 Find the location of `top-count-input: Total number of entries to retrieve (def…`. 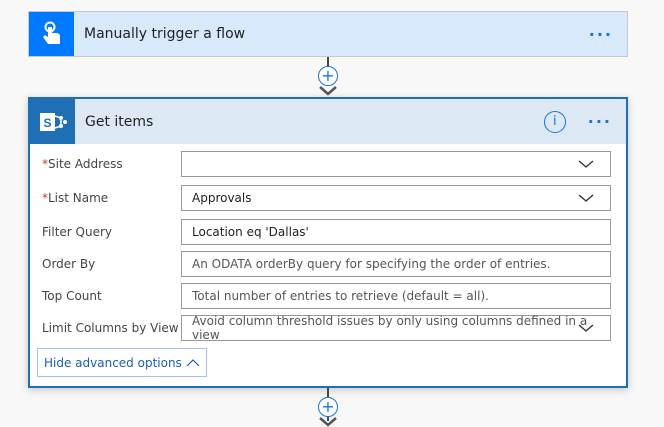

top-count-input: Total number of entries to retrieve (def… is located at coordinates (396, 296).